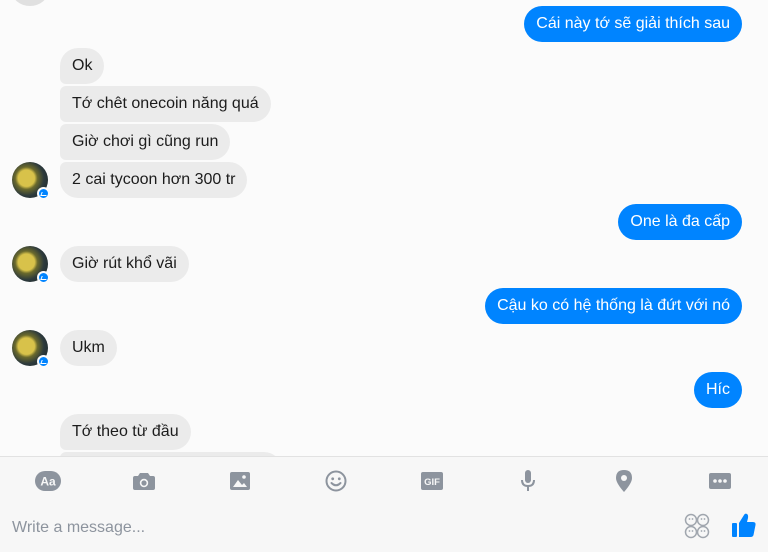 The width and height of the screenshot is (768, 552). I want to click on message-bubble-incoming: Ok, so click(82, 66).